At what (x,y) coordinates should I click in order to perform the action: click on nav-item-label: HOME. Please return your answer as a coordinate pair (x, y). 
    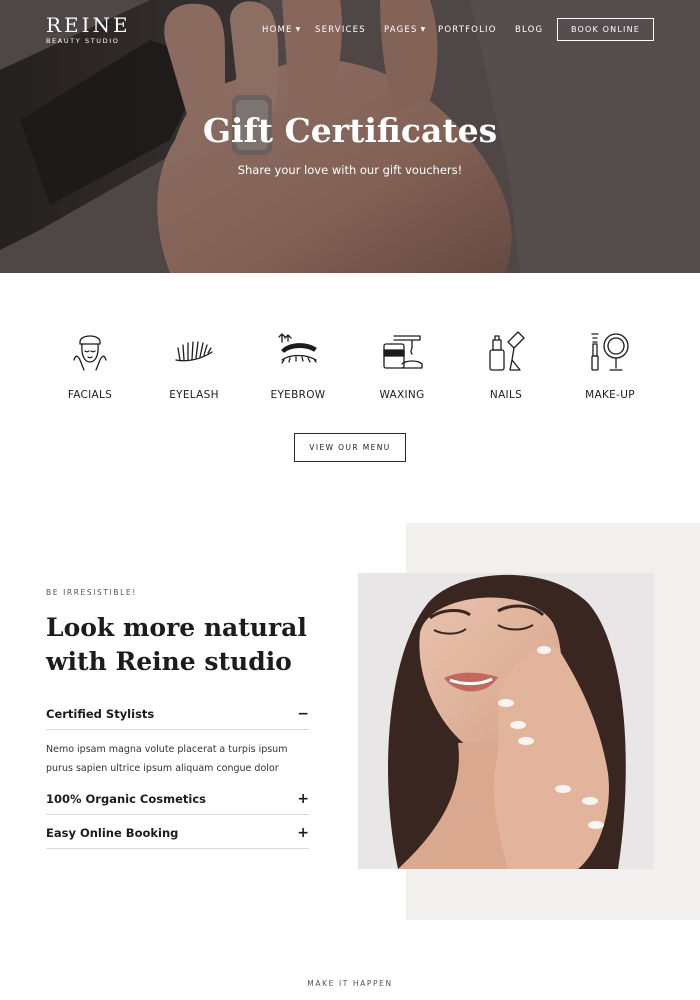
    Looking at the image, I should click on (277, 30).